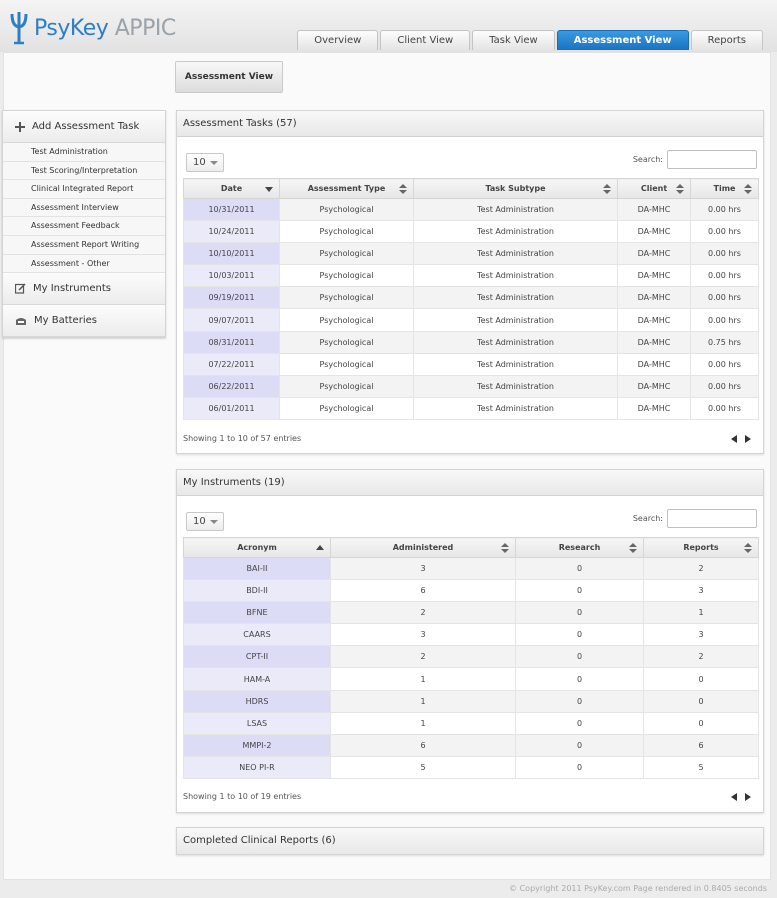  Describe the element at coordinates (712, 159) in the screenshot. I see `tasks-search-input` at that location.